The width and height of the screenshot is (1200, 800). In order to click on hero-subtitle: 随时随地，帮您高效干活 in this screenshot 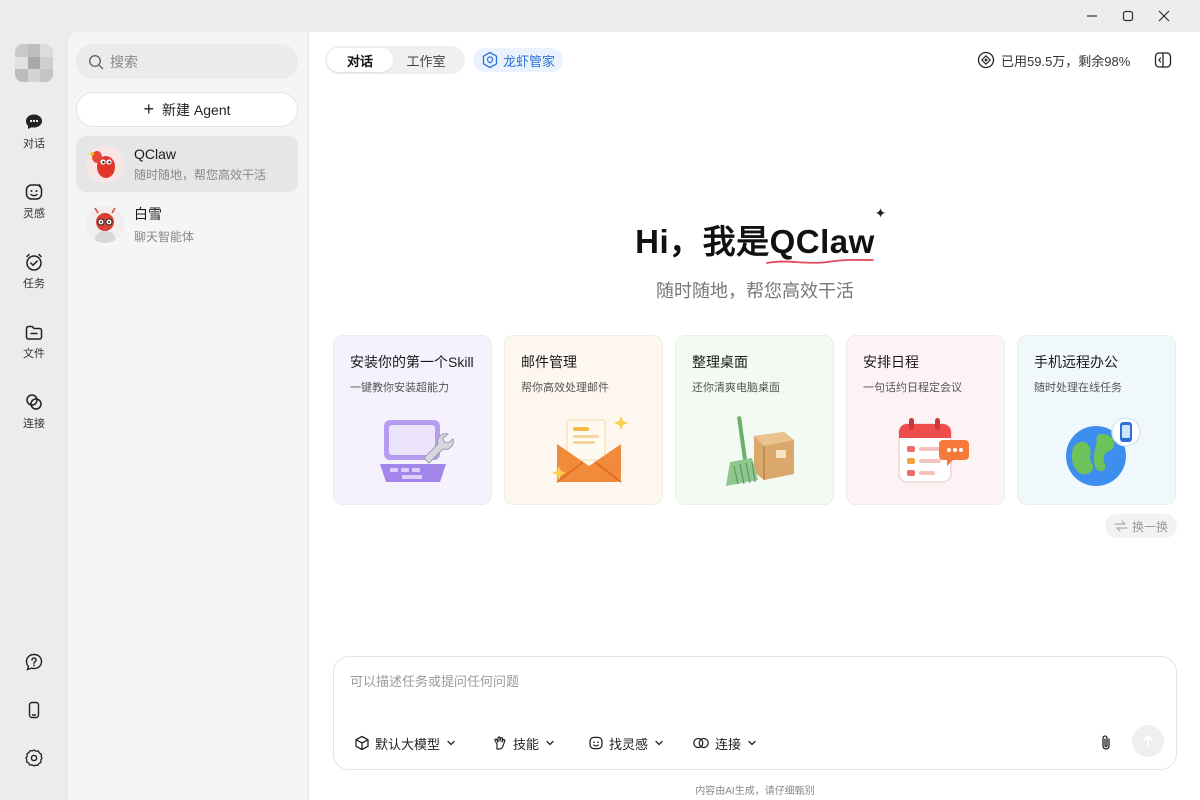, I will do `click(755, 291)`.